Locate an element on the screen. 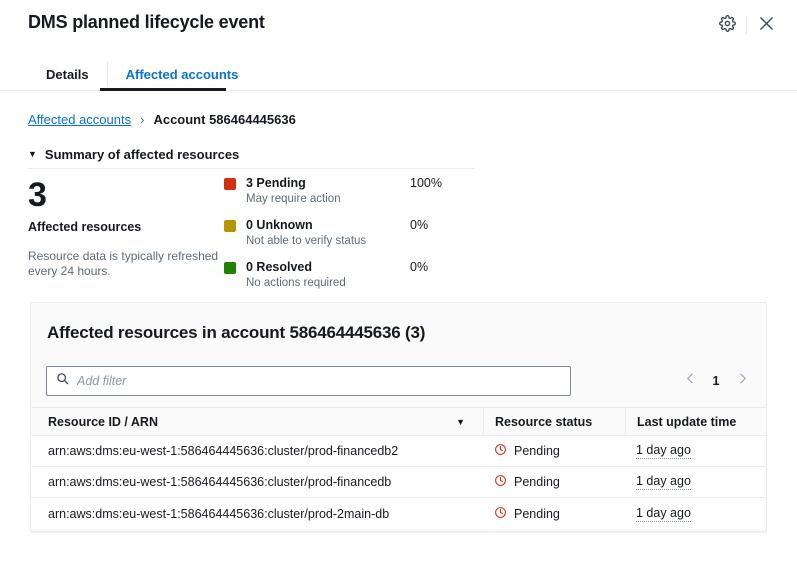 The height and width of the screenshot is (580, 797). pending-label: 3 Pending is located at coordinates (276, 183).